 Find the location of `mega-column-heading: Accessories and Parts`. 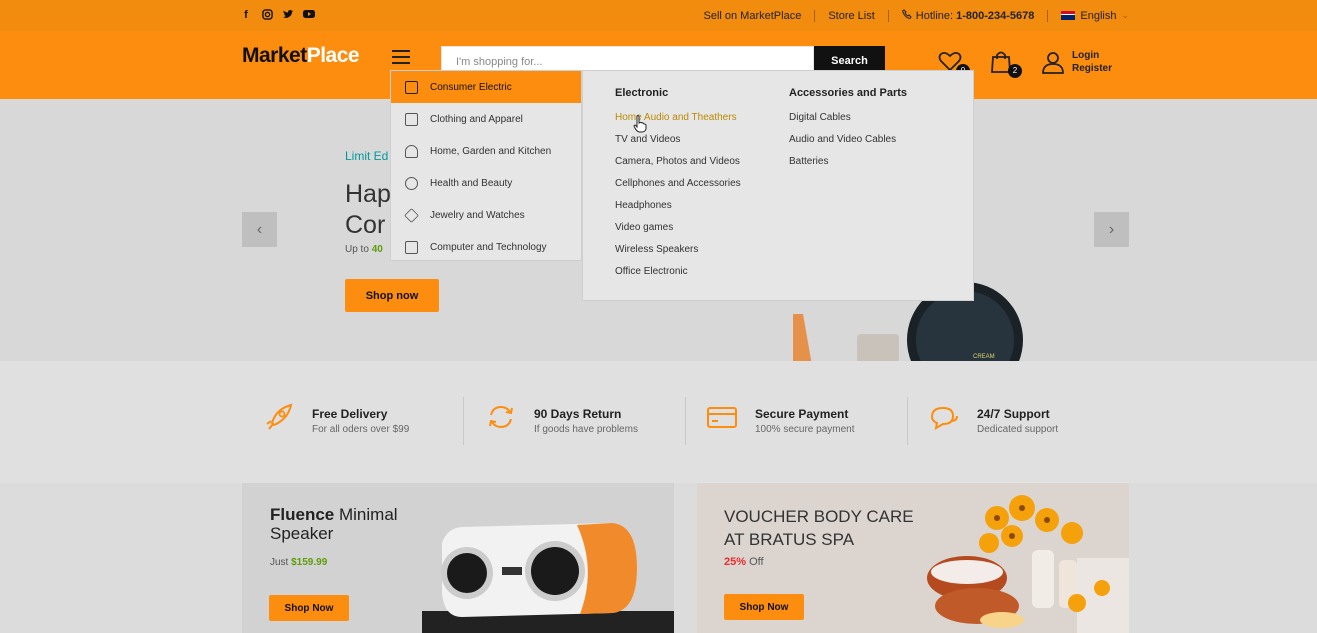

mega-column-heading: Accessories and Parts is located at coordinates (848, 93).